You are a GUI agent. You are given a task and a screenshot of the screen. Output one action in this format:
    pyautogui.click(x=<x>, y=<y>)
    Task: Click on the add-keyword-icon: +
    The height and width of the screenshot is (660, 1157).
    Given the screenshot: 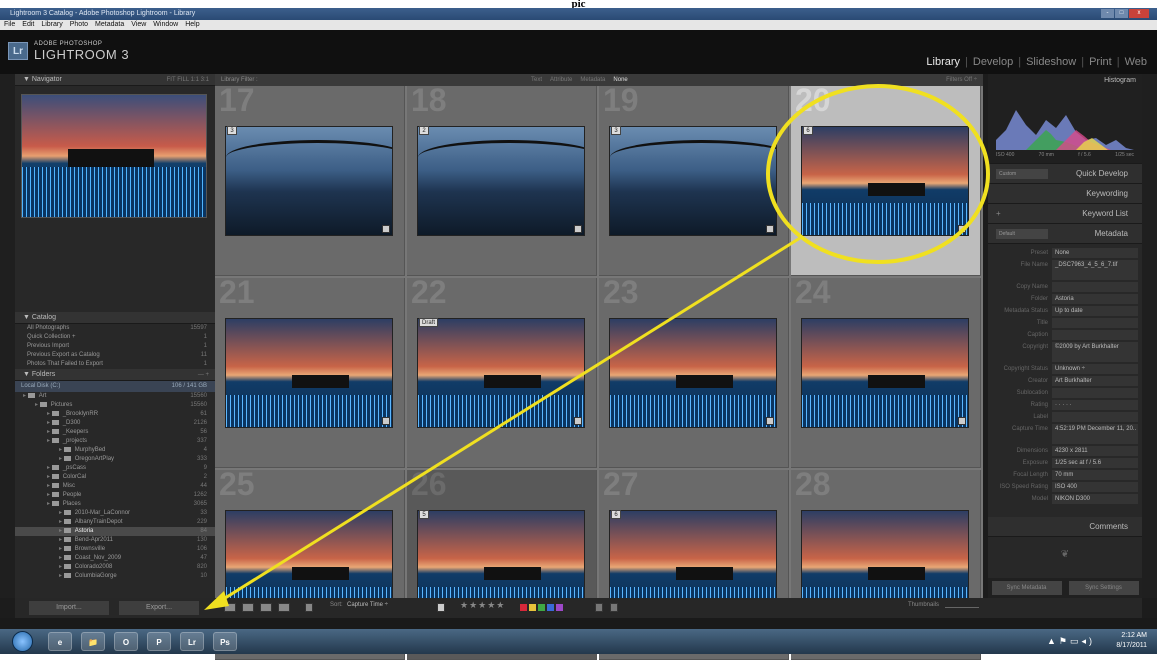 What is the action you would take?
    pyautogui.click(x=998, y=214)
    